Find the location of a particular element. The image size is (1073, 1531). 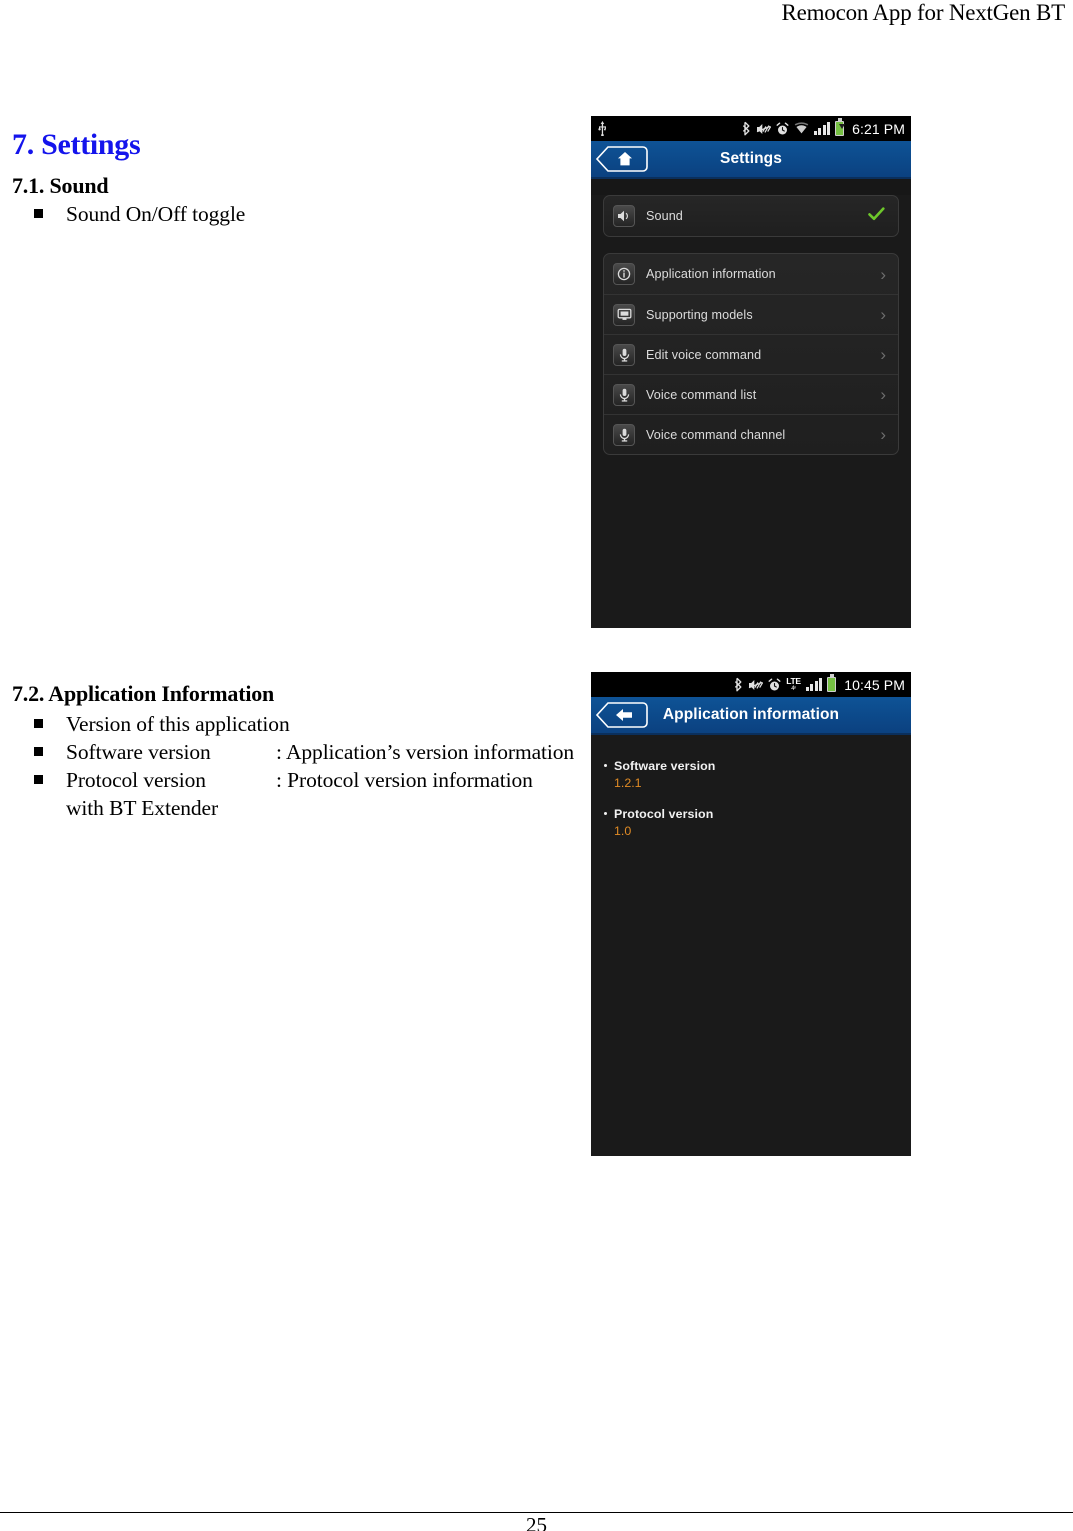

list-item-description: : Protocol version information is located at coordinates (404, 780).